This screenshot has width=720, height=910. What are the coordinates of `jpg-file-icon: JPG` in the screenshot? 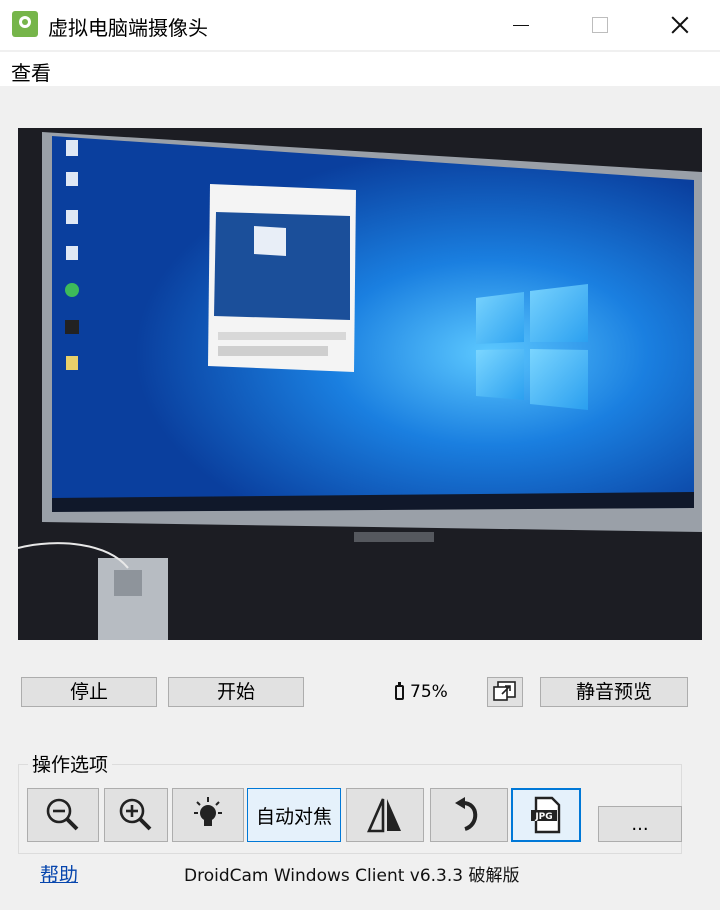 It's located at (546, 815).